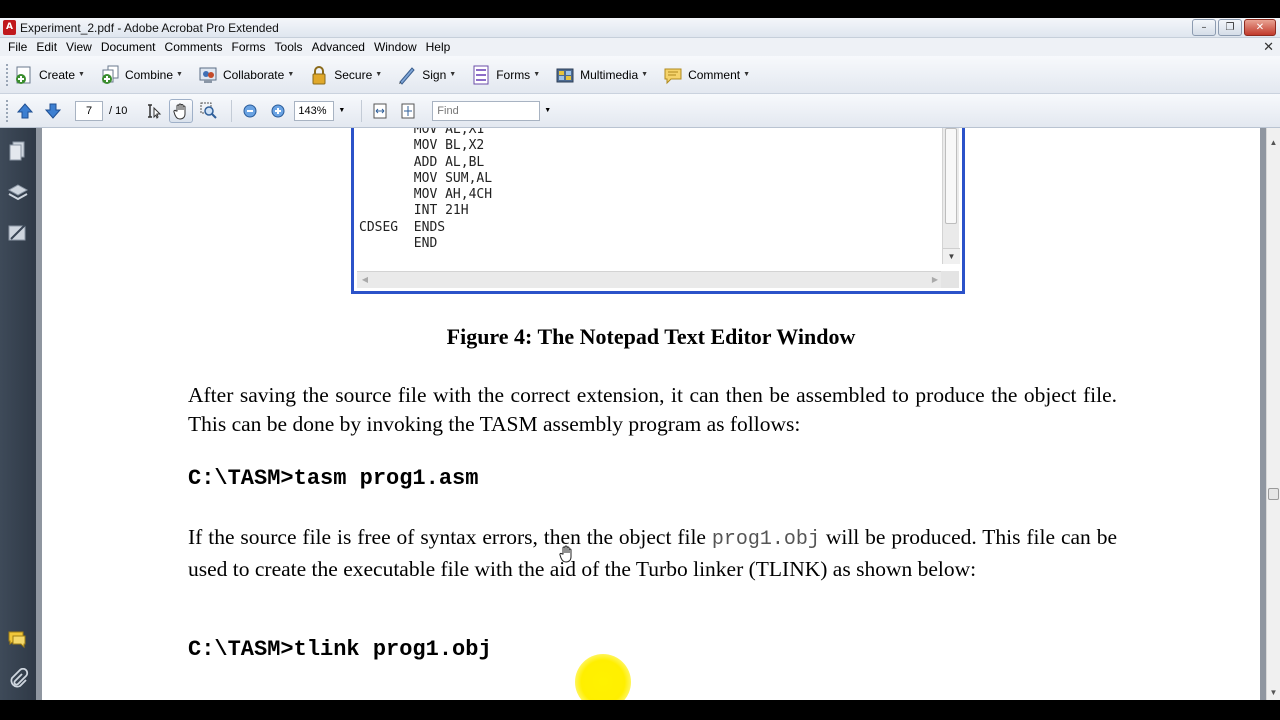 The width and height of the screenshot is (1280, 720). I want to click on text-select-icon, so click(155, 111).